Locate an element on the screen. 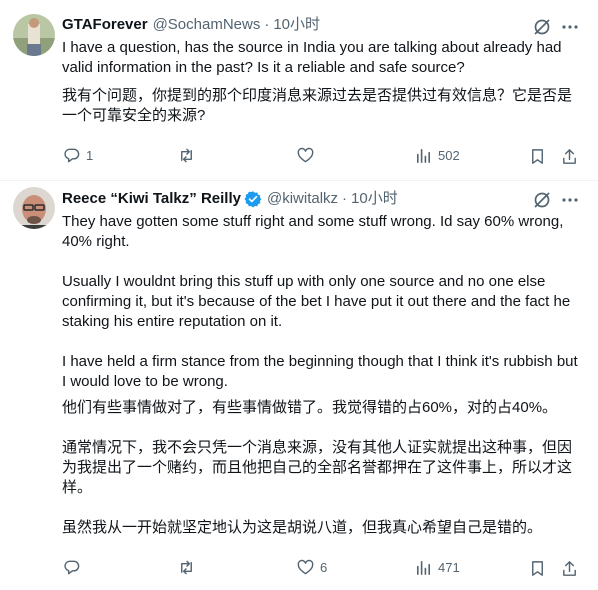 Image resolution: width=598 pixels, height=590 pixels. reply-button: 1 is located at coordinates (77, 155).